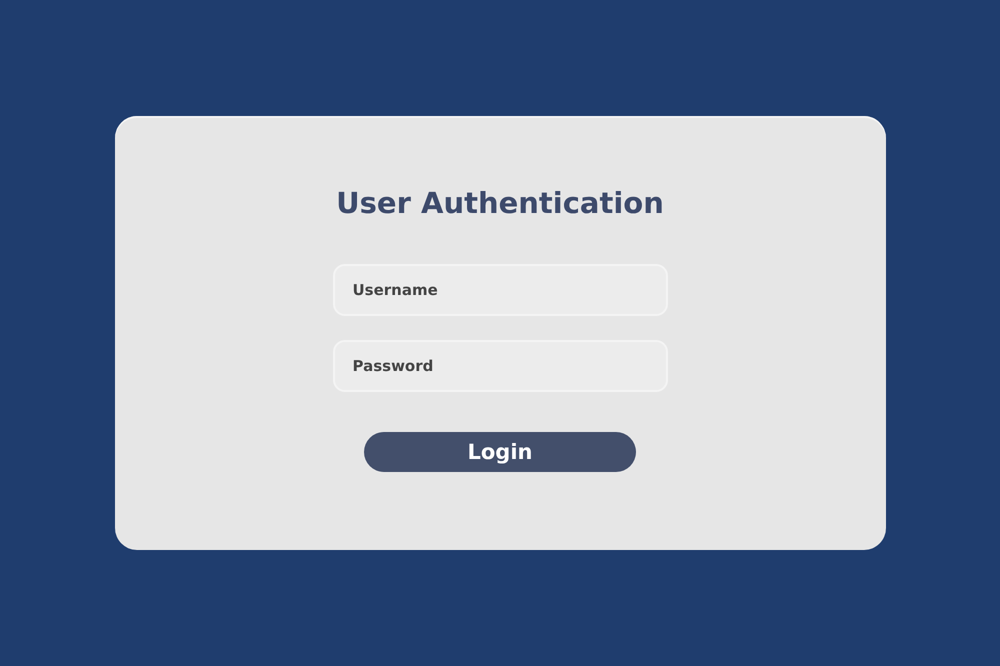 The image size is (1000, 666). Describe the element at coordinates (500, 290) in the screenshot. I see `input-field: Username` at that location.